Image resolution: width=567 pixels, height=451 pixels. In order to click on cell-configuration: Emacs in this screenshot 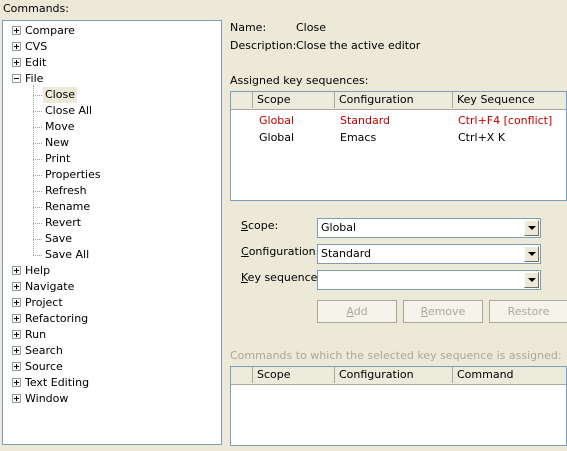, I will do `click(358, 137)`.